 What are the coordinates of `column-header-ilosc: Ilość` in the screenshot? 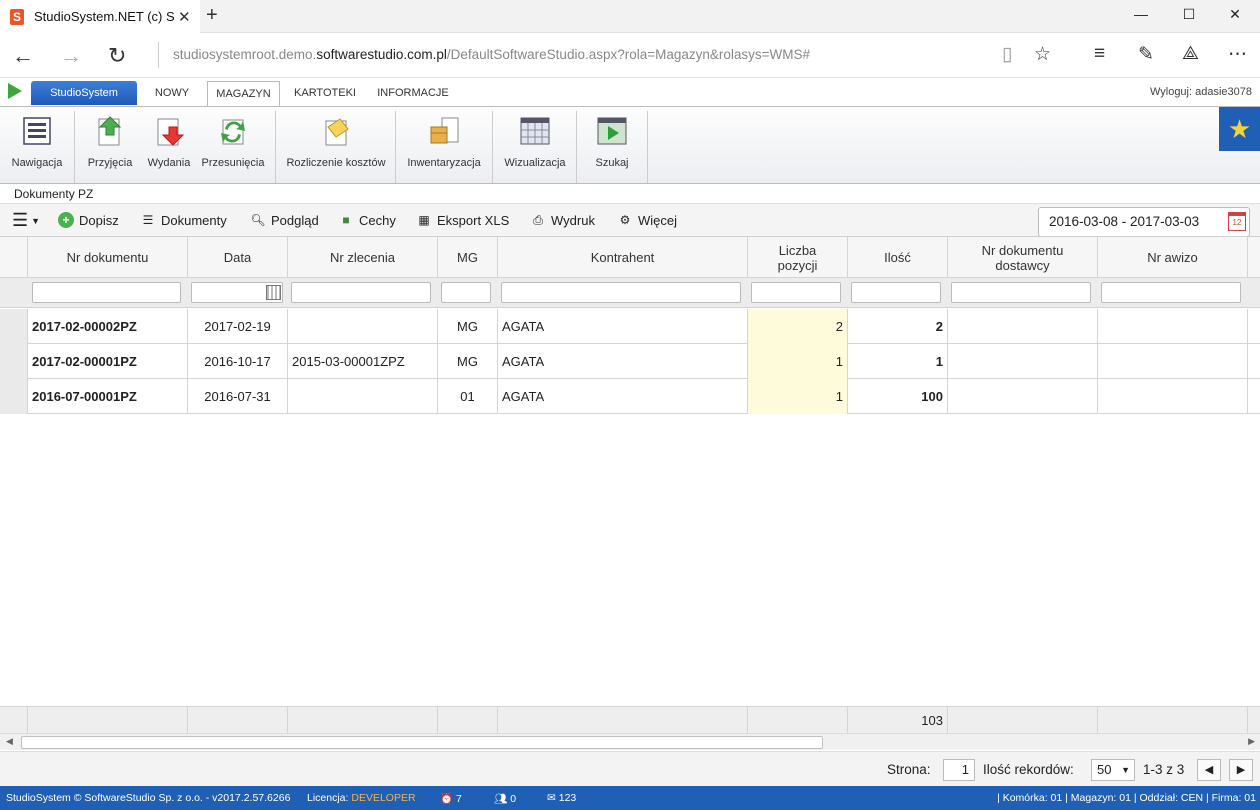 It's located at (898, 257).